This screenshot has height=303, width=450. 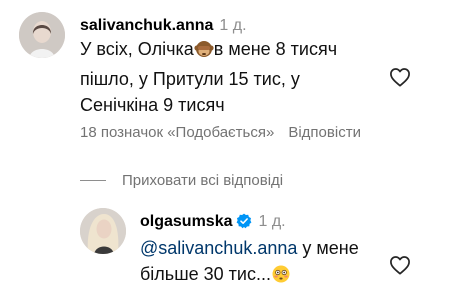 I want to click on divider-line, so click(x=93, y=180).